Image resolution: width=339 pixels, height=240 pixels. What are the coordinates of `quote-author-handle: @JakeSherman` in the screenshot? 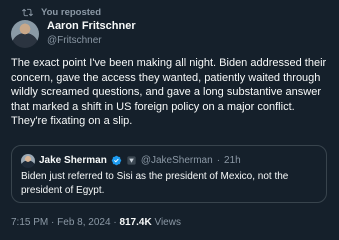 It's located at (176, 160).